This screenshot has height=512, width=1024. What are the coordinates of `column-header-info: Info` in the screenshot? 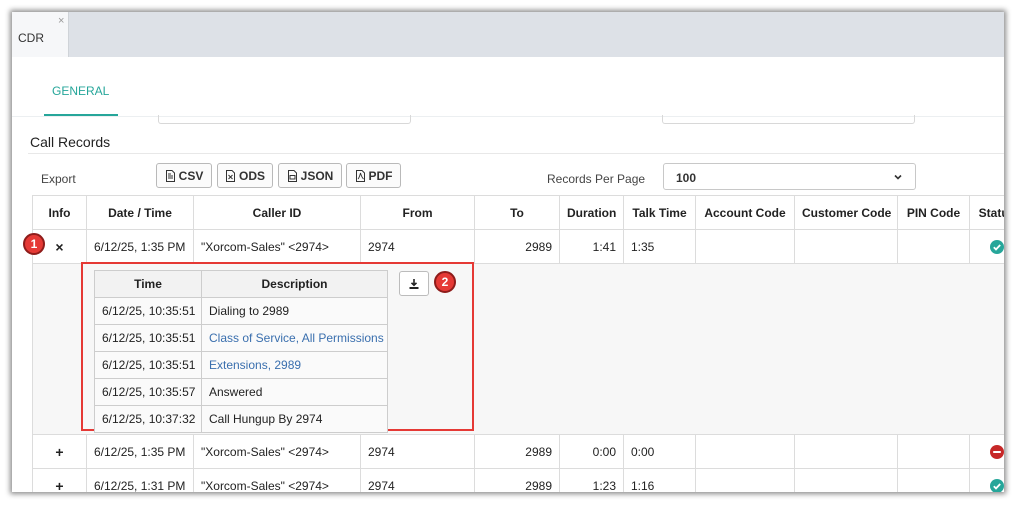 It's located at (59, 212).